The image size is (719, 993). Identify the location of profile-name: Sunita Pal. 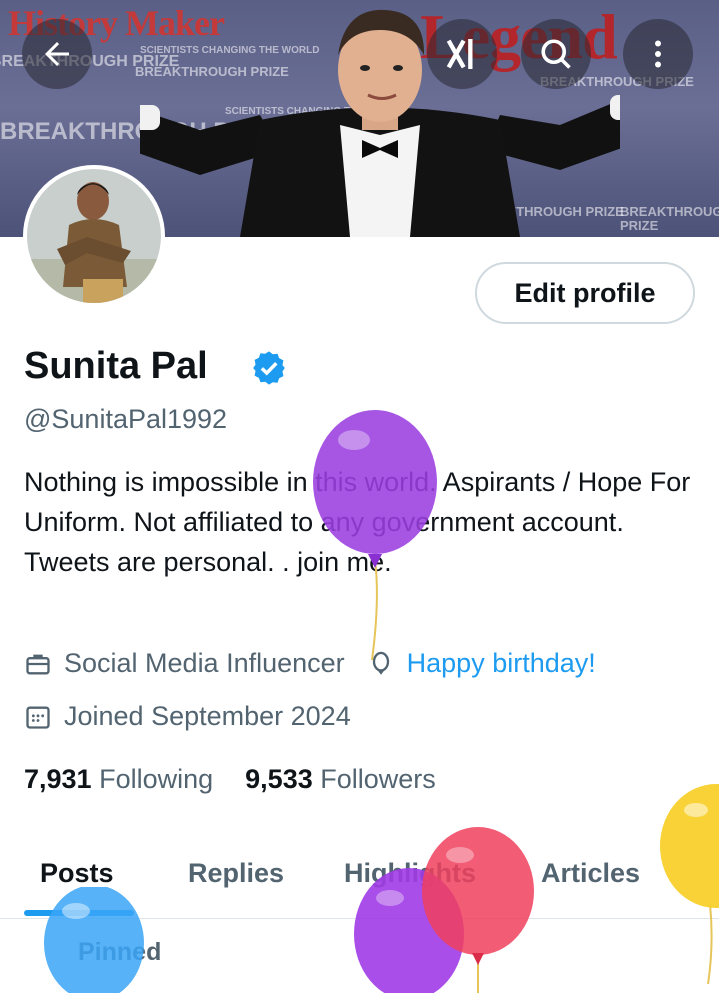
(116, 366).